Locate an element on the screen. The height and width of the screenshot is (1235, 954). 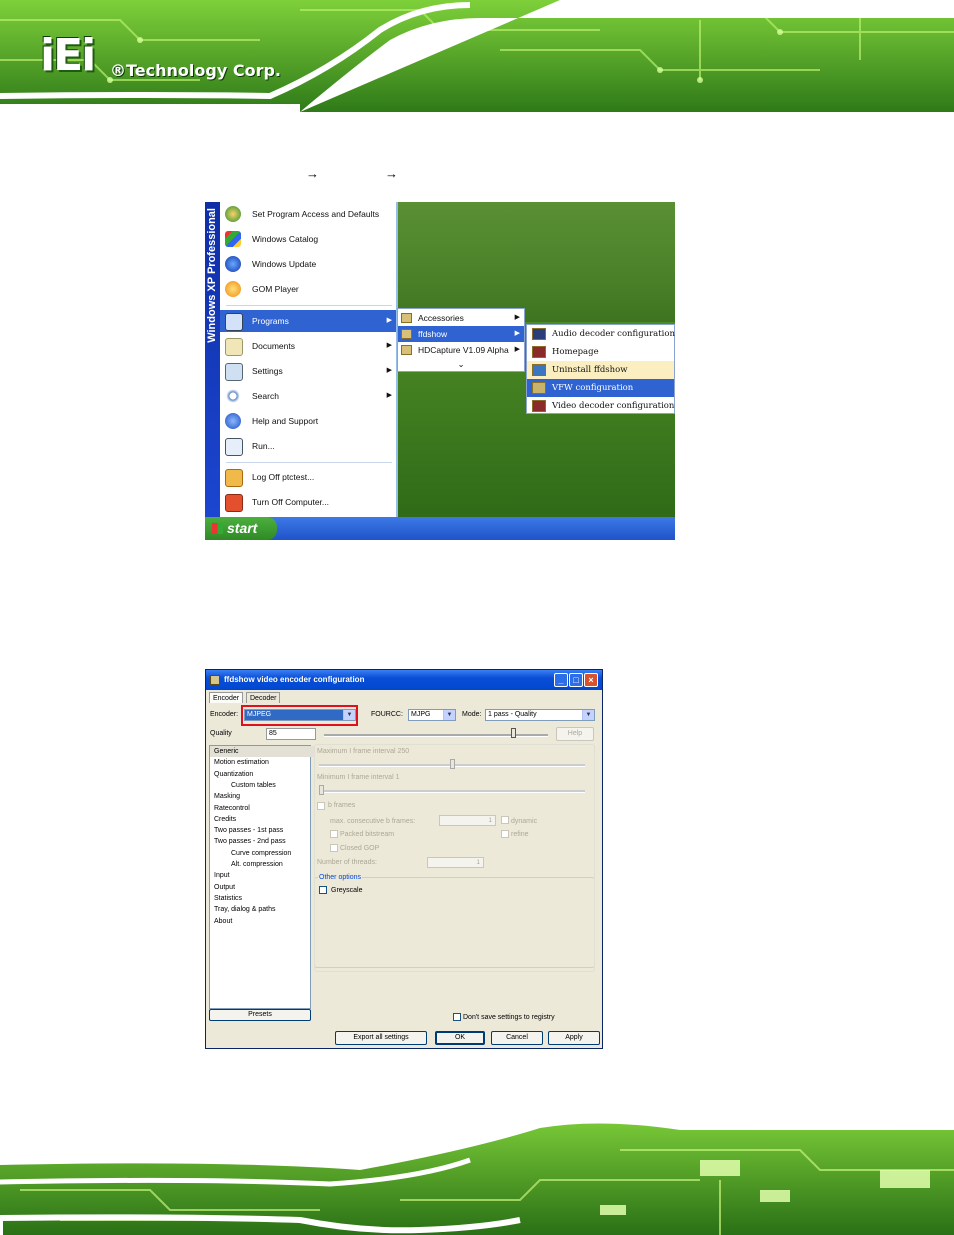
menu-item-programs: Programs ▶ is located at coordinates (308, 321).